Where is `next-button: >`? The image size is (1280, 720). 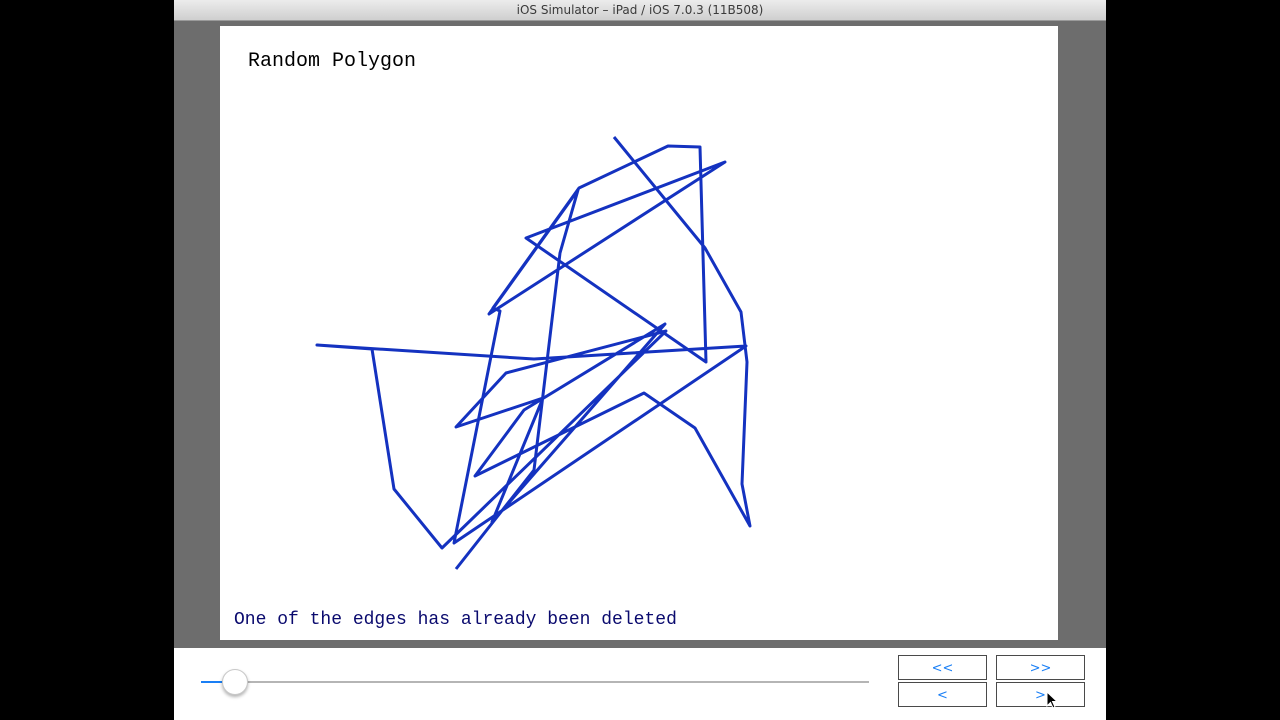
next-button: > is located at coordinates (1040, 694).